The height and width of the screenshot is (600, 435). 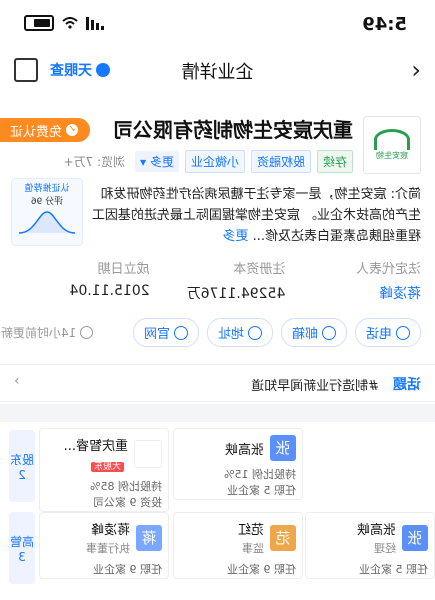 What do you see at coordinates (22, 459) in the screenshot?
I see `shareholders-label: 股东` at bounding box center [22, 459].